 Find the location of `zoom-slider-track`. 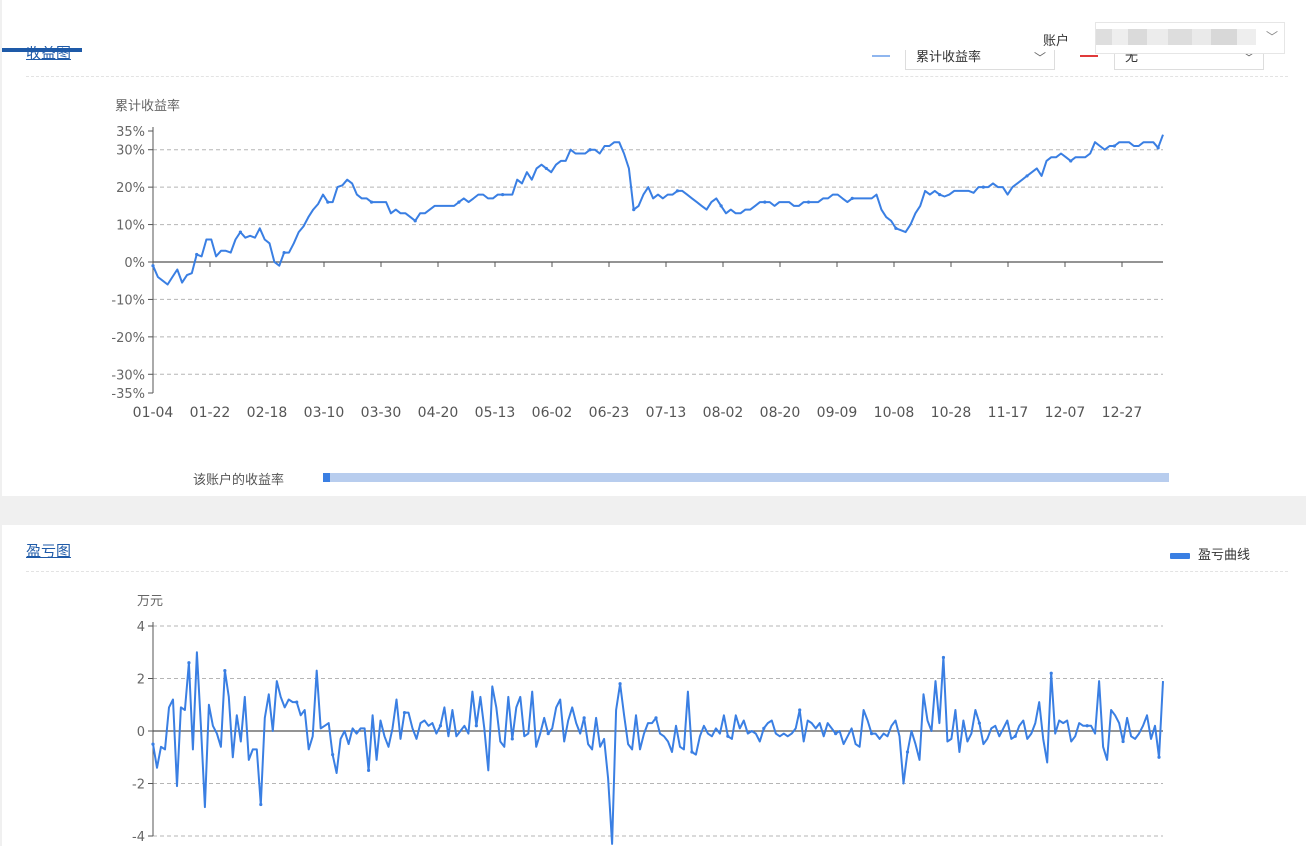

zoom-slider-track is located at coordinates (746, 477).